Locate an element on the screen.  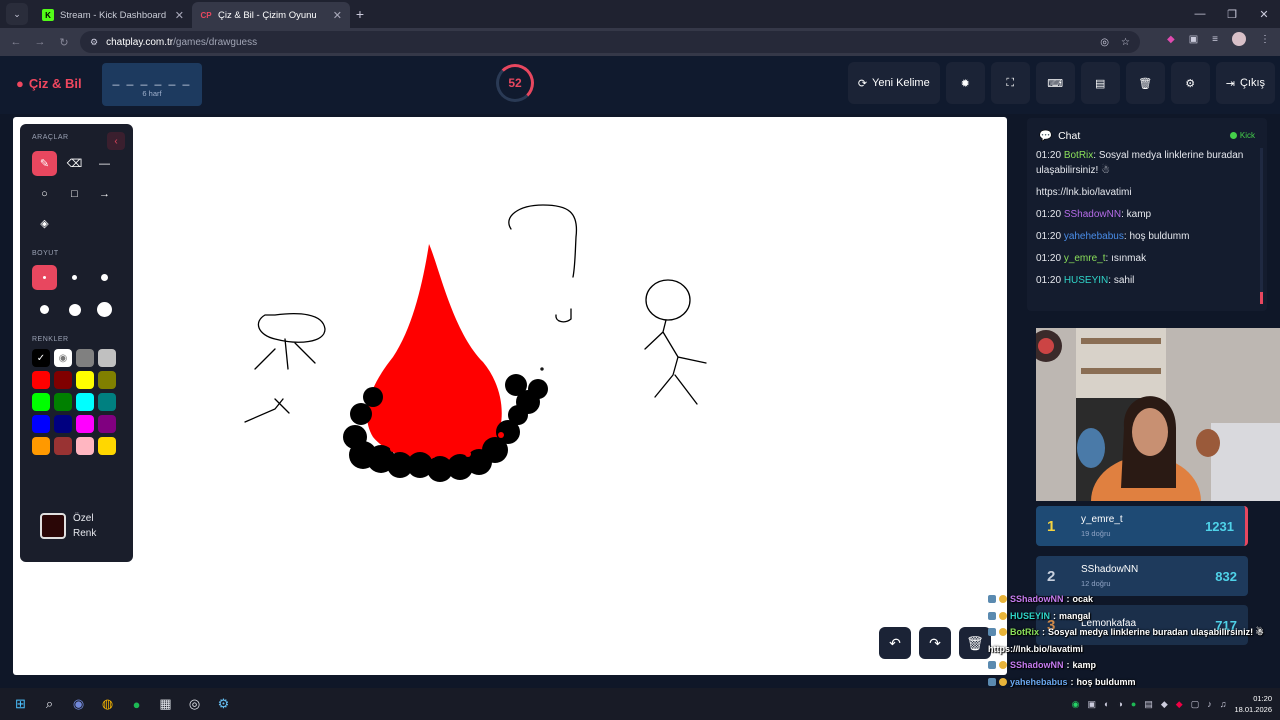
eye-off-icon: ◎ is located at coordinates (1104, 42).